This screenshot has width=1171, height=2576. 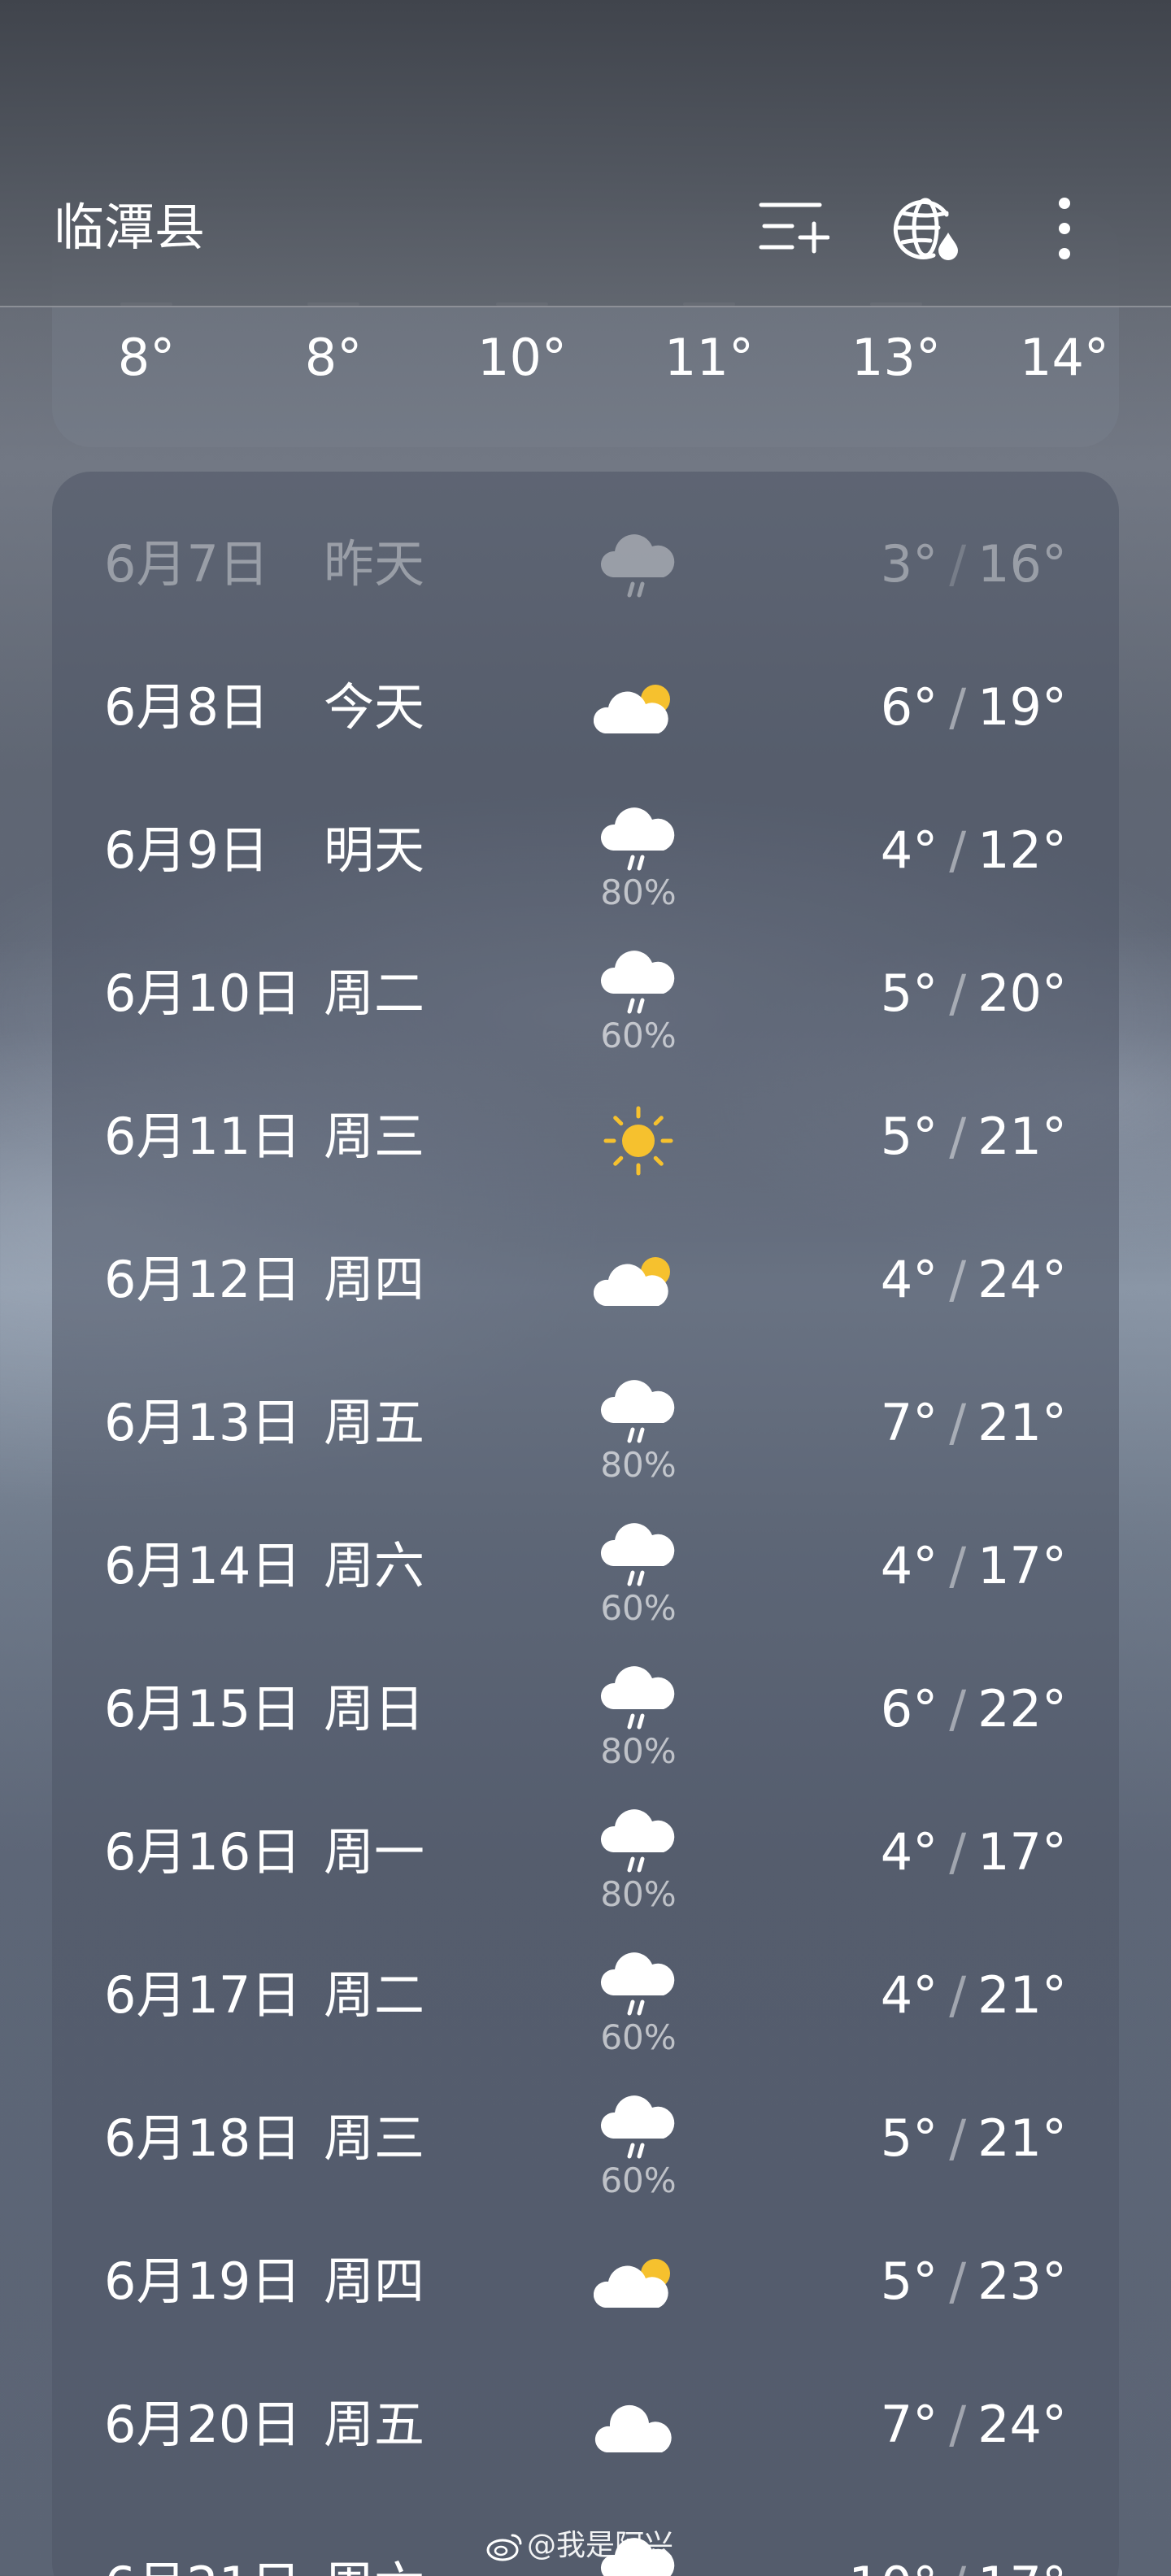 What do you see at coordinates (1064, 229) in the screenshot?
I see `more-options-icon` at bounding box center [1064, 229].